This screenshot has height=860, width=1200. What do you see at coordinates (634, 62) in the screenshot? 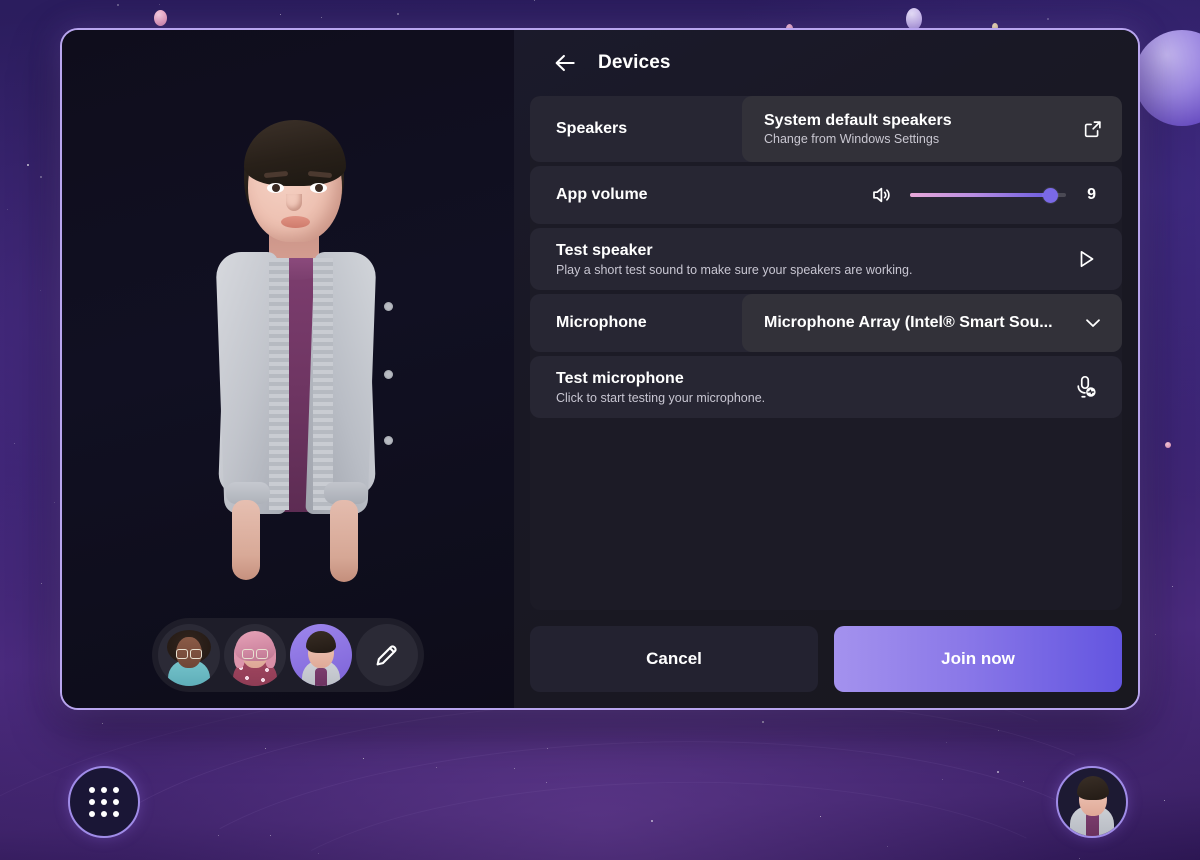
I see `page-title: Devices` at bounding box center [634, 62].